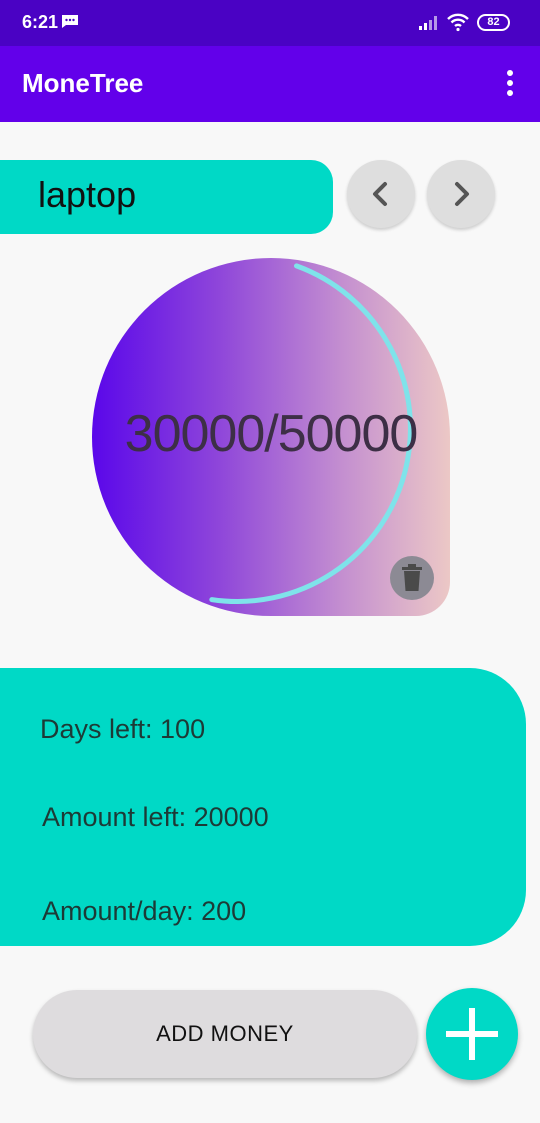  What do you see at coordinates (225, 1034) in the screenshot?
I see `add-money-button: ADD MONEY` at bounding box center [225, 1034].